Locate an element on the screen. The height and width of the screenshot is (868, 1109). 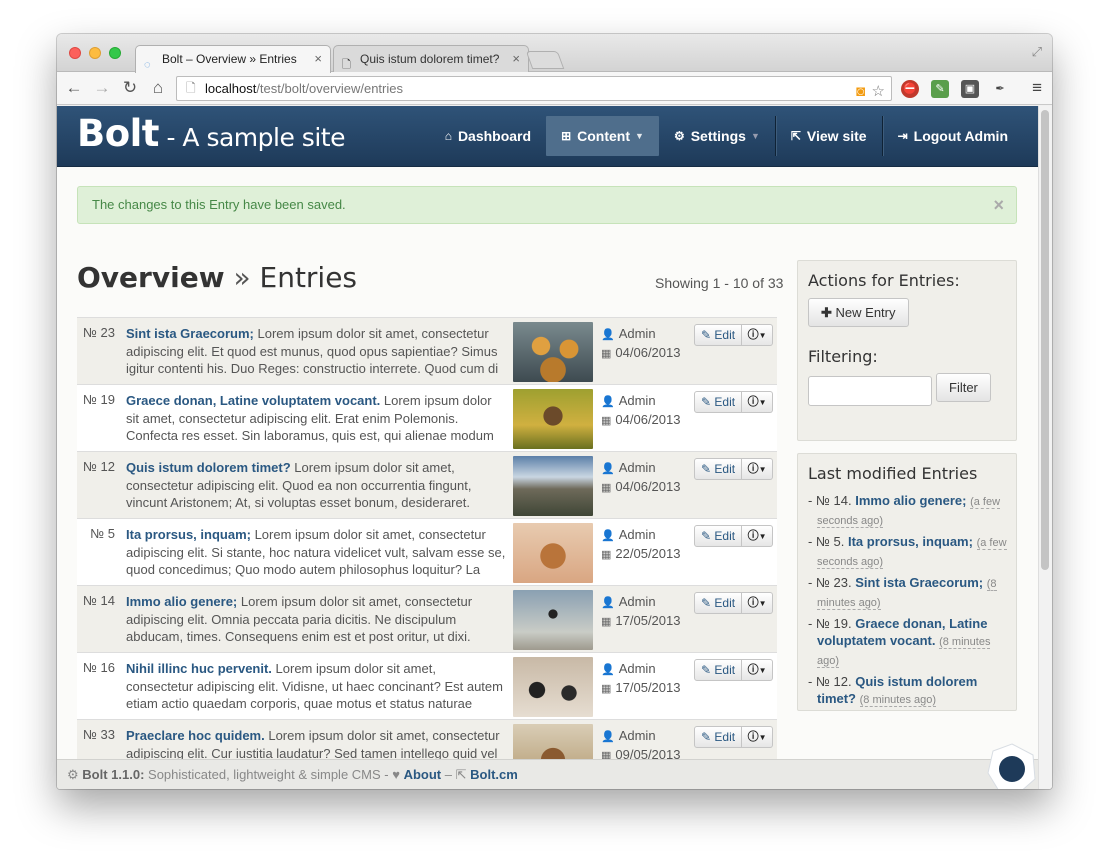
entry-title-link: Immo alio genere; is located at coordinates (181, 601).